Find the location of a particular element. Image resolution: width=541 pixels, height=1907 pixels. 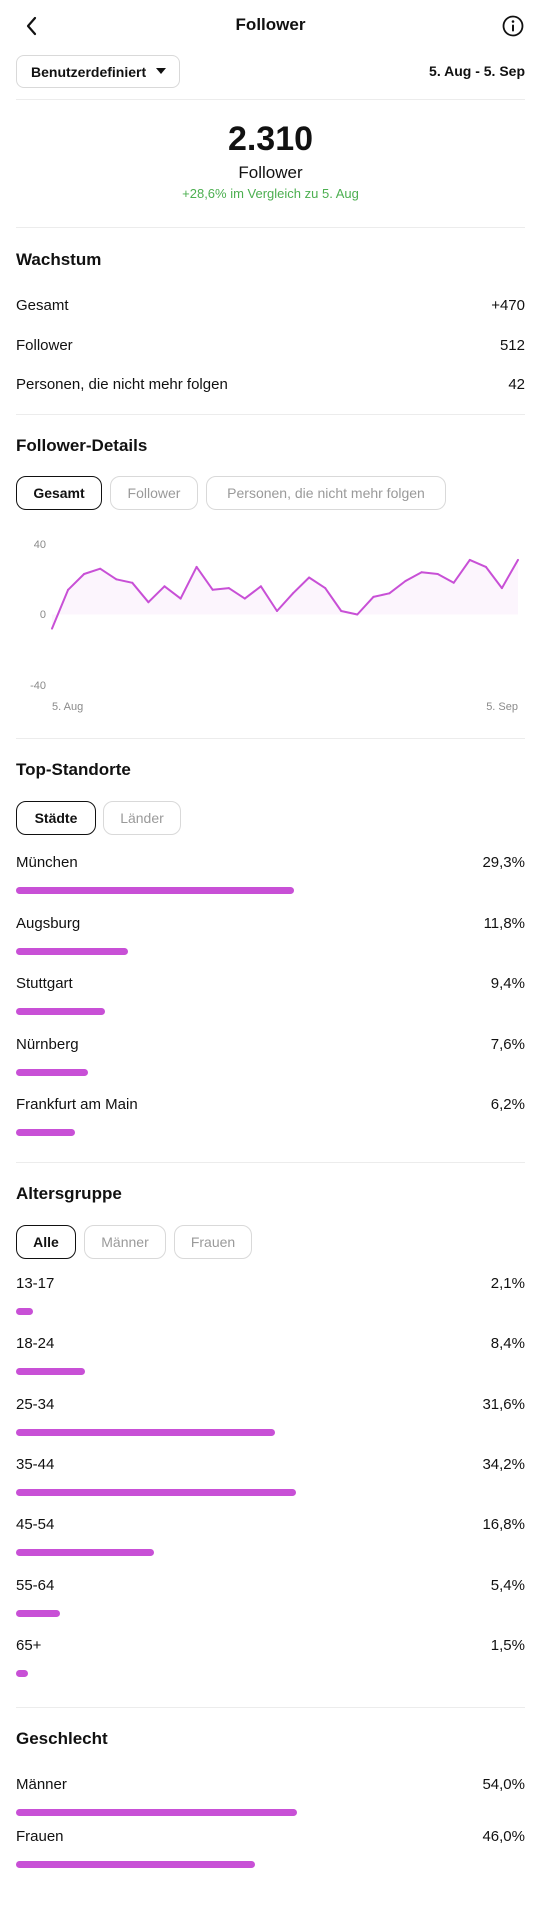

bar-row: Frauen 46,0% is located at coordinates (270, 1850).